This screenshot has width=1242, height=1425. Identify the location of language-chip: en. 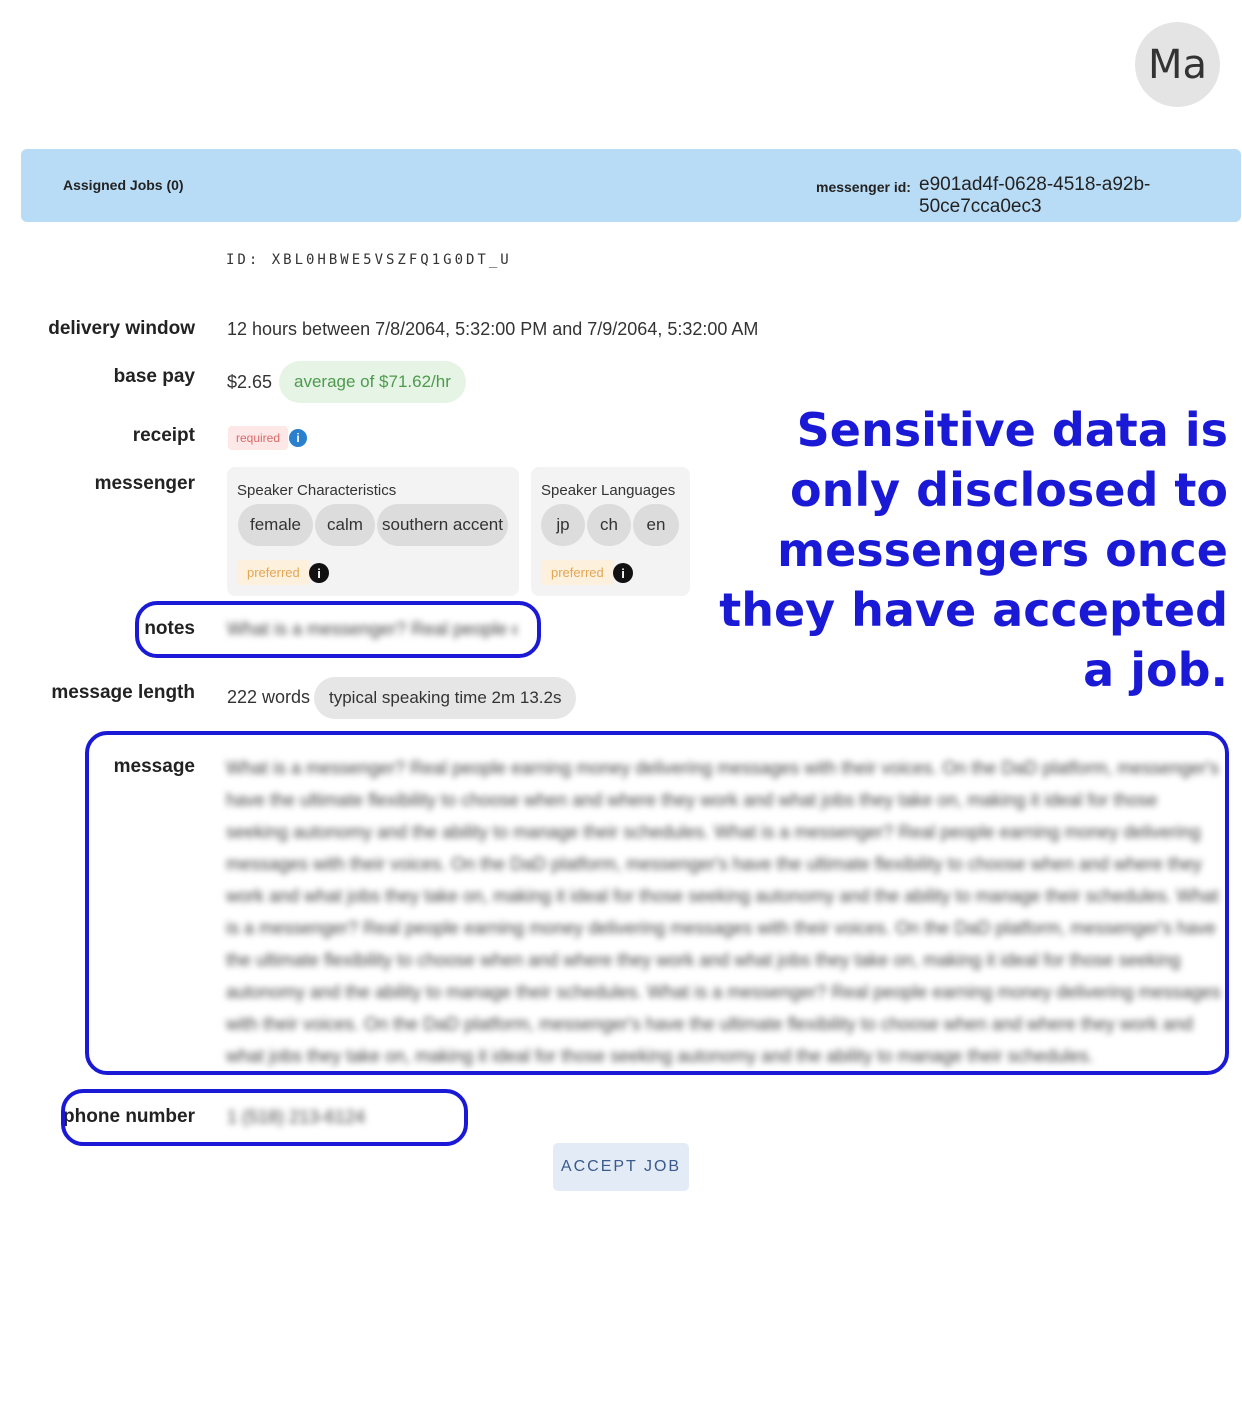
(656, 525).